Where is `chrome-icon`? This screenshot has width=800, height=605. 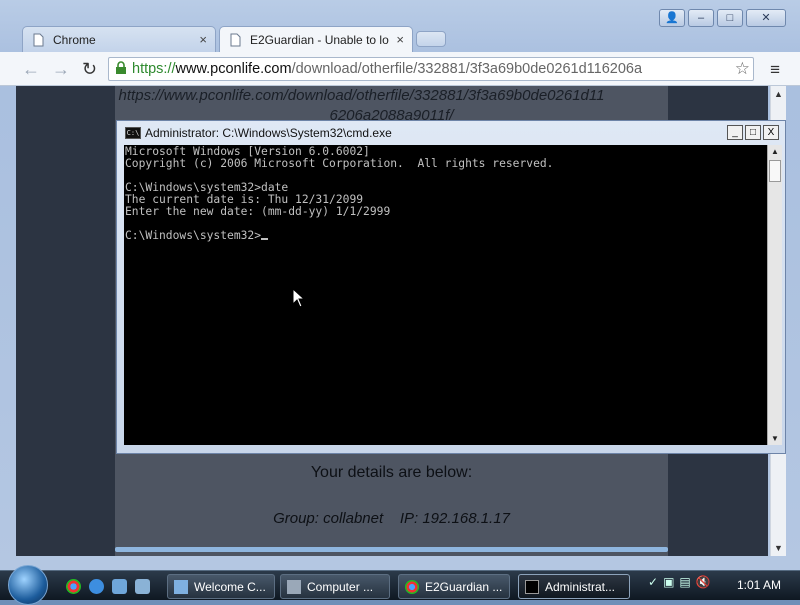 chrome-icon is located at coordinates (412, 586).